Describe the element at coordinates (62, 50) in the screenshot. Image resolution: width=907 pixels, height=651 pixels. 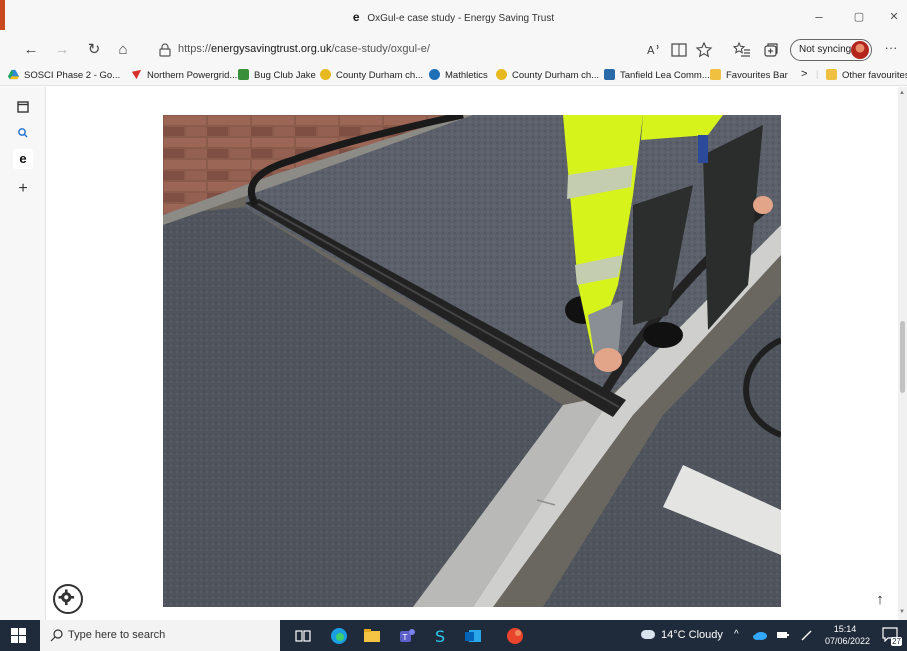
I see `forward-button: →` at that location.